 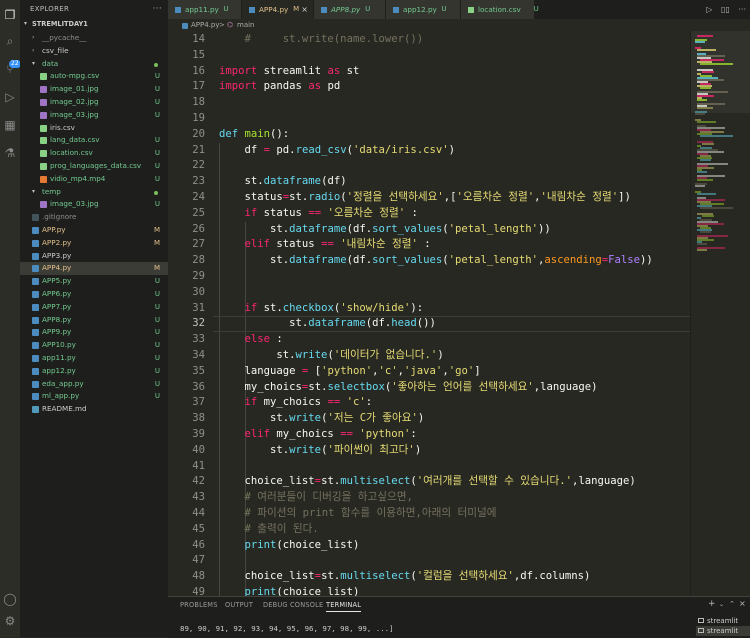 I want to click on tree-file: iris.csv, so click(x=94, y=128).